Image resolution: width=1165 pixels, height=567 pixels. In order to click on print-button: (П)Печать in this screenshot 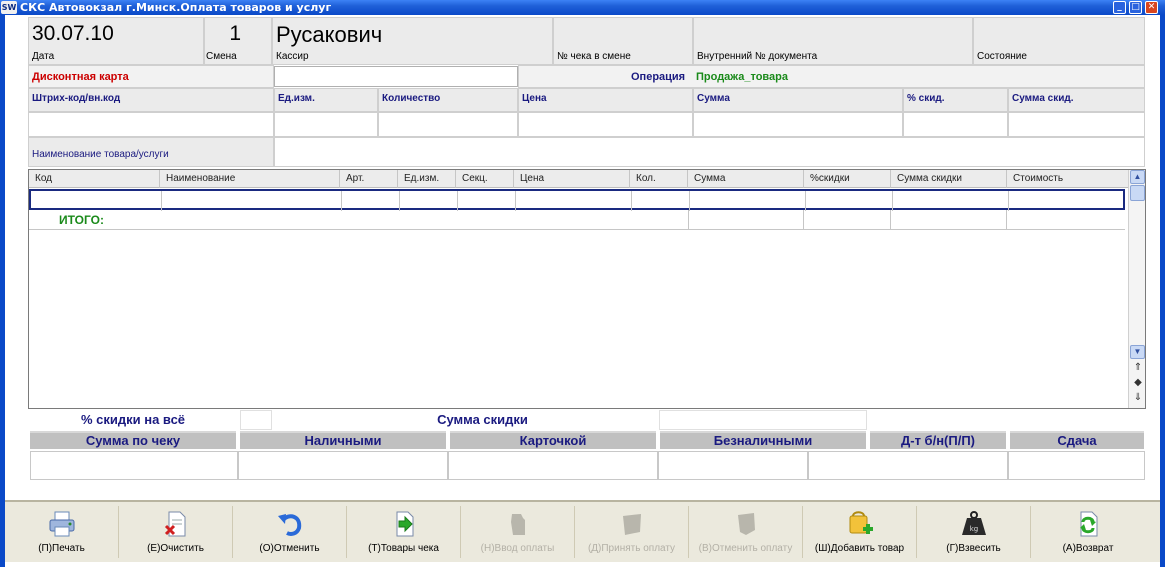, I will do `click(62, 532)`.